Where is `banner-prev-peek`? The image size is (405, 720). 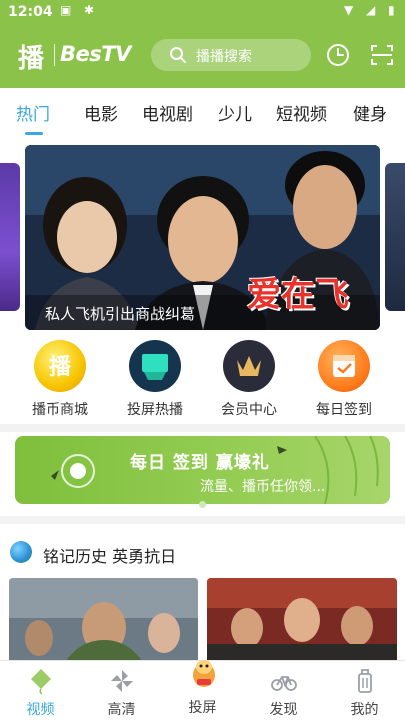
banner-prev-peek is located at coordinates (10, 237).